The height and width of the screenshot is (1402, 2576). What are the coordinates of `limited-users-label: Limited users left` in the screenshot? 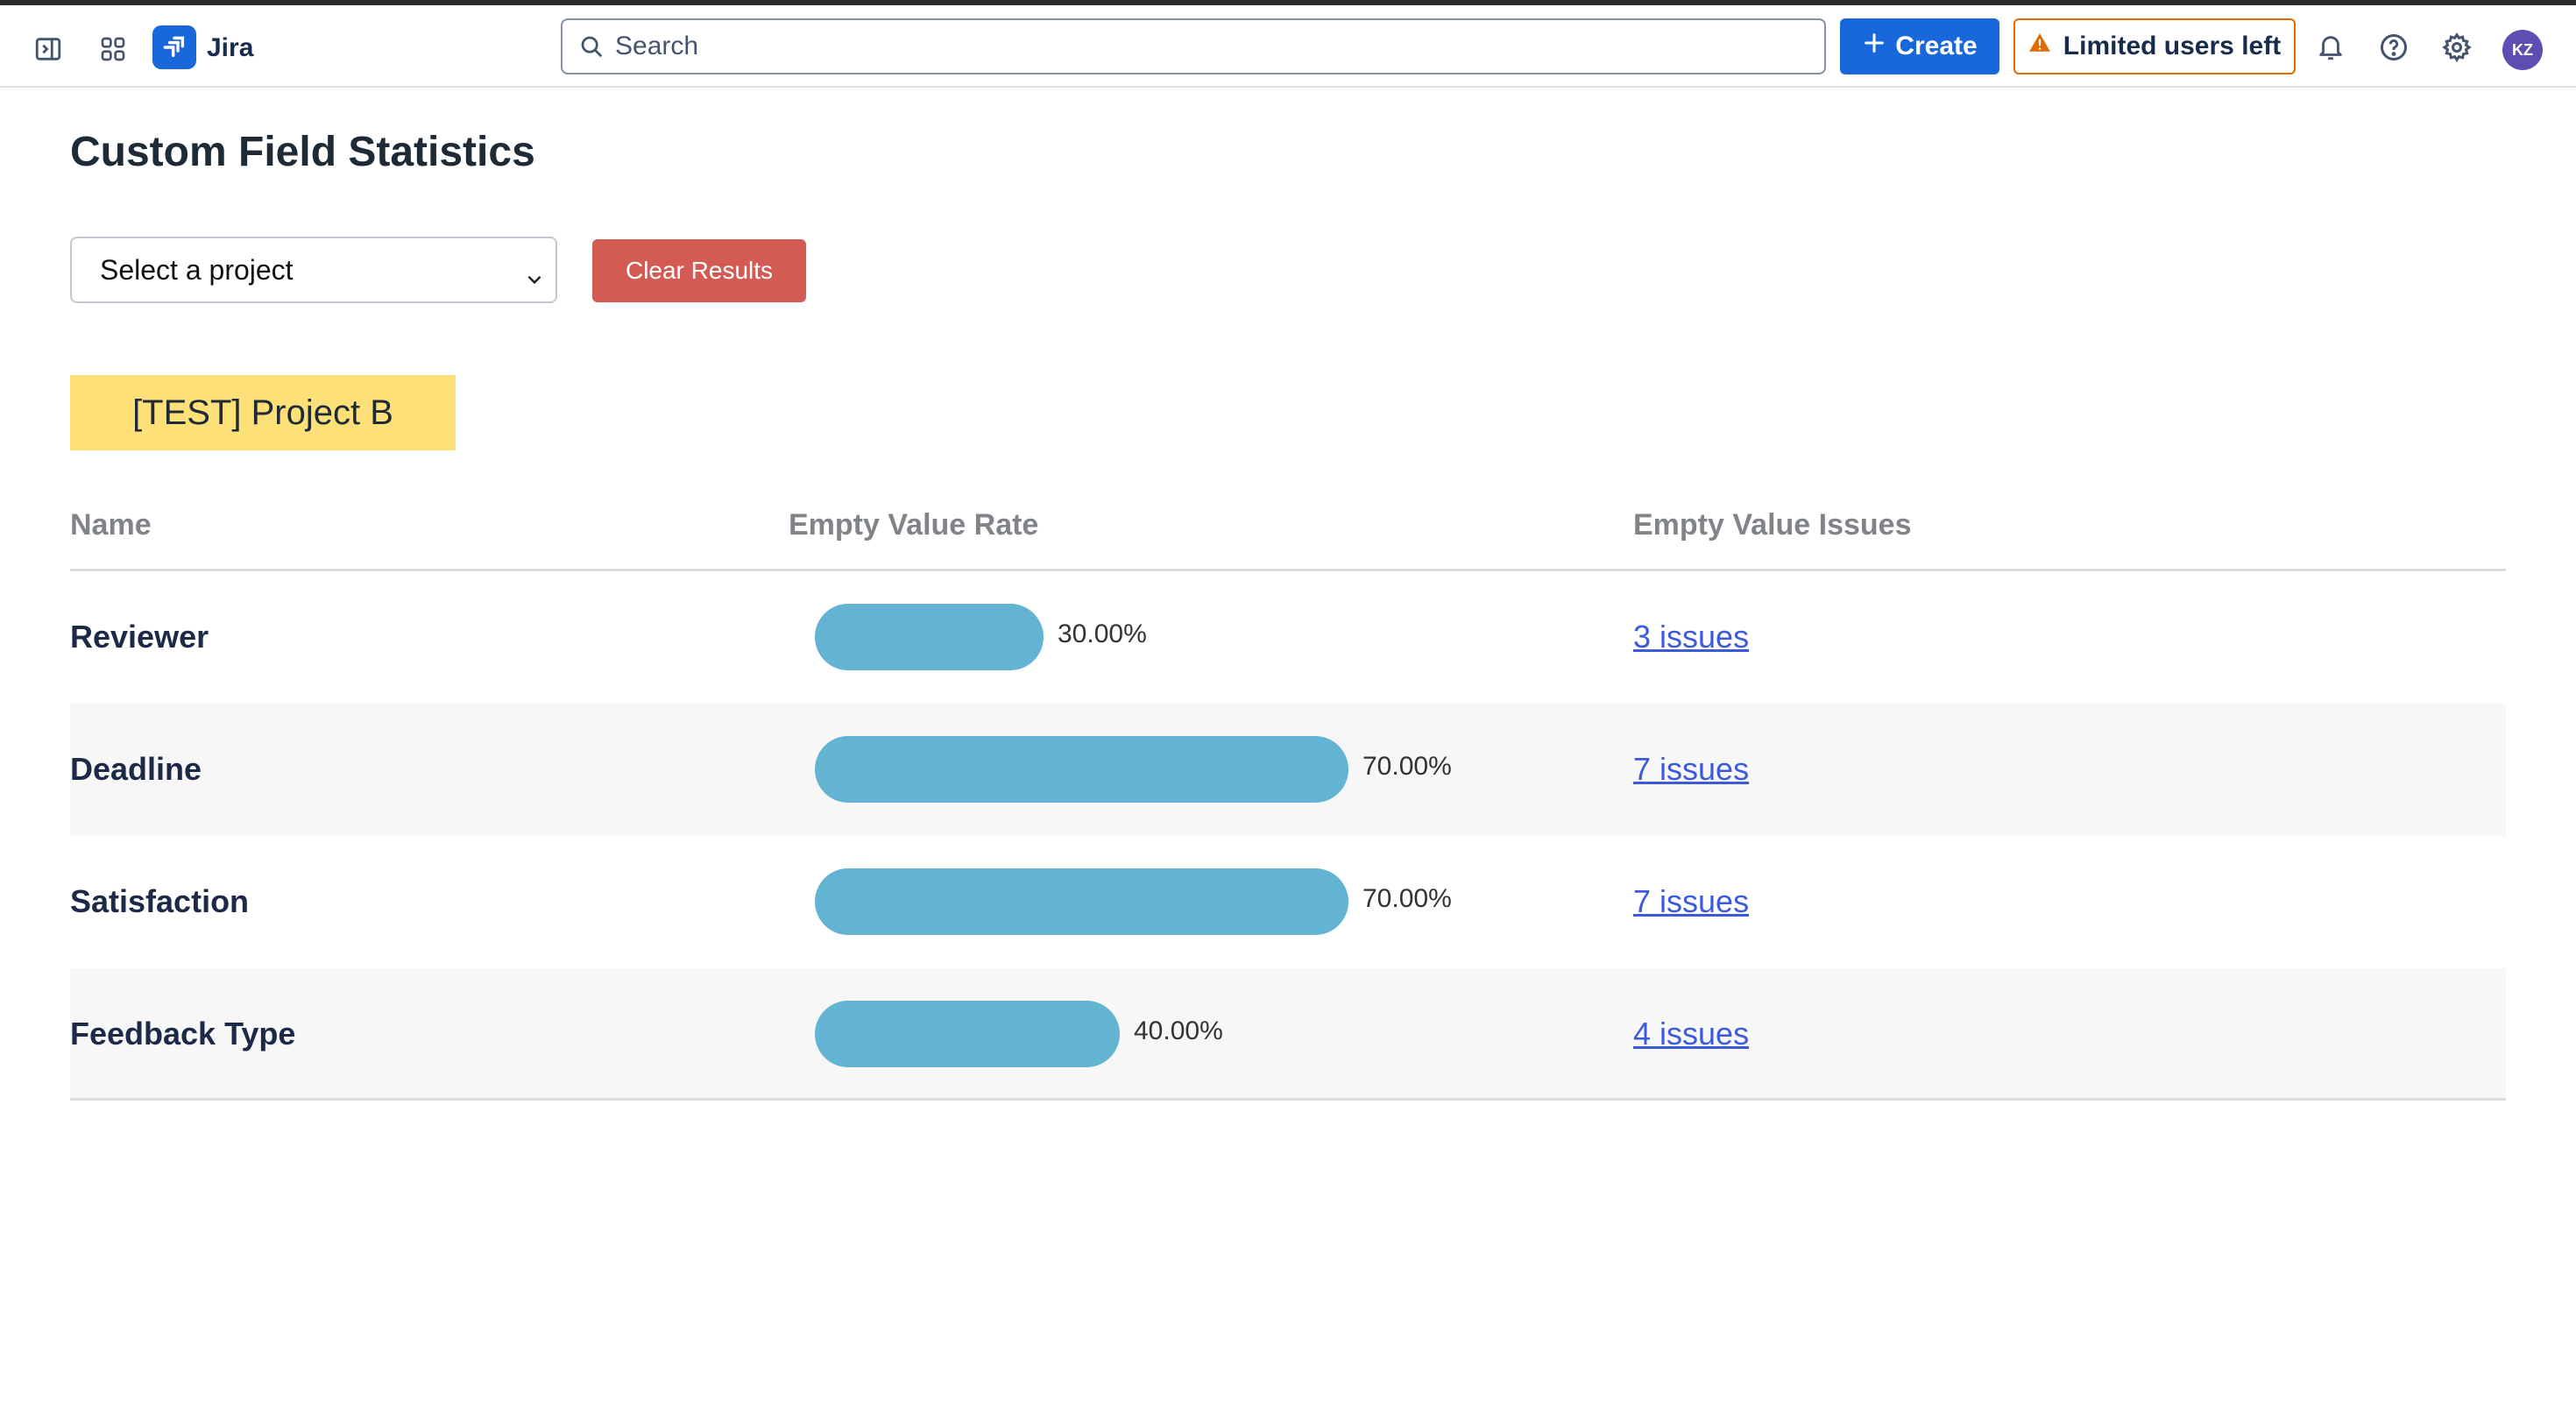 It's located at (2172, 46).